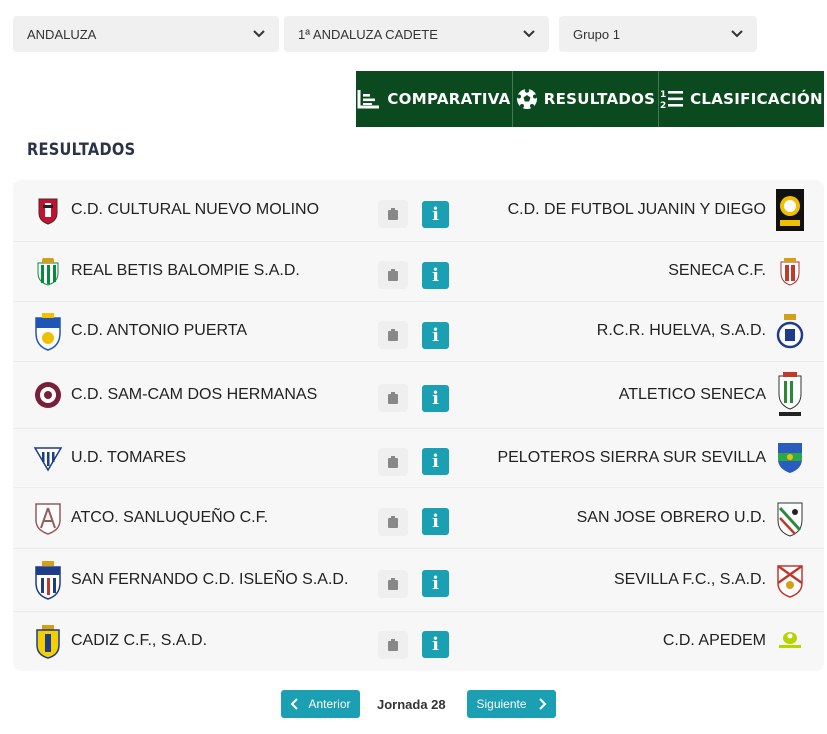 This screenshot has height=734, width=827. What do you see at coordinates (195, 209) in the screenshot?
I see `home-team-name: C.D. CULTURAL NUEVO MOLINO` at bounding box center [195, 209].